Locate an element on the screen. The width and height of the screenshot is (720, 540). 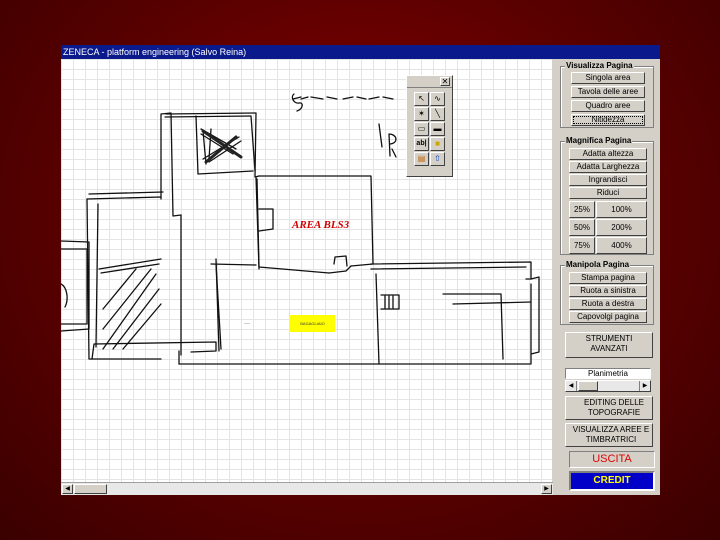
line-icon: ╲ is located at coordinates (437, 114).